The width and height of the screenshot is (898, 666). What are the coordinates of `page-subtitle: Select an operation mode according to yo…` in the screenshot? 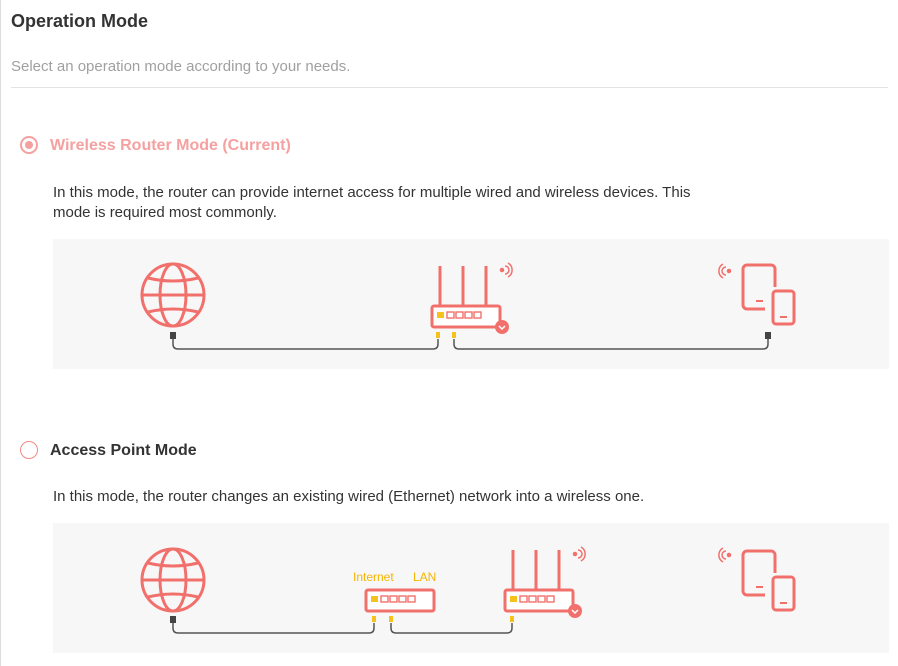 It's located at (181, 66).